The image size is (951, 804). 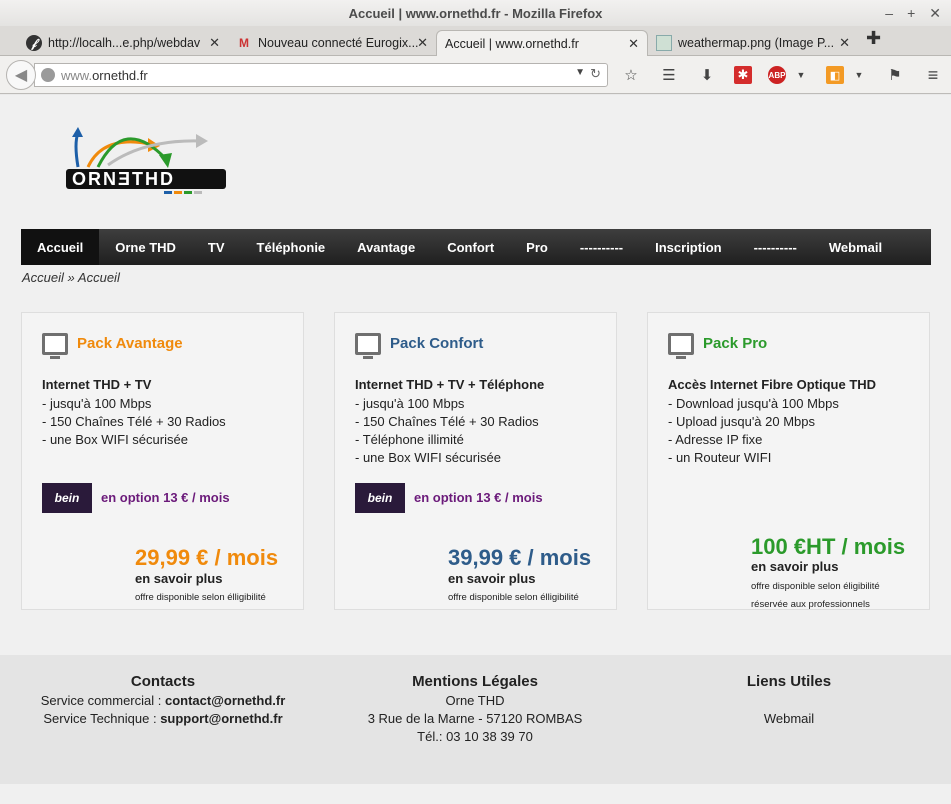 I want to click on back-button: ◀, so click(x=21, y=75).